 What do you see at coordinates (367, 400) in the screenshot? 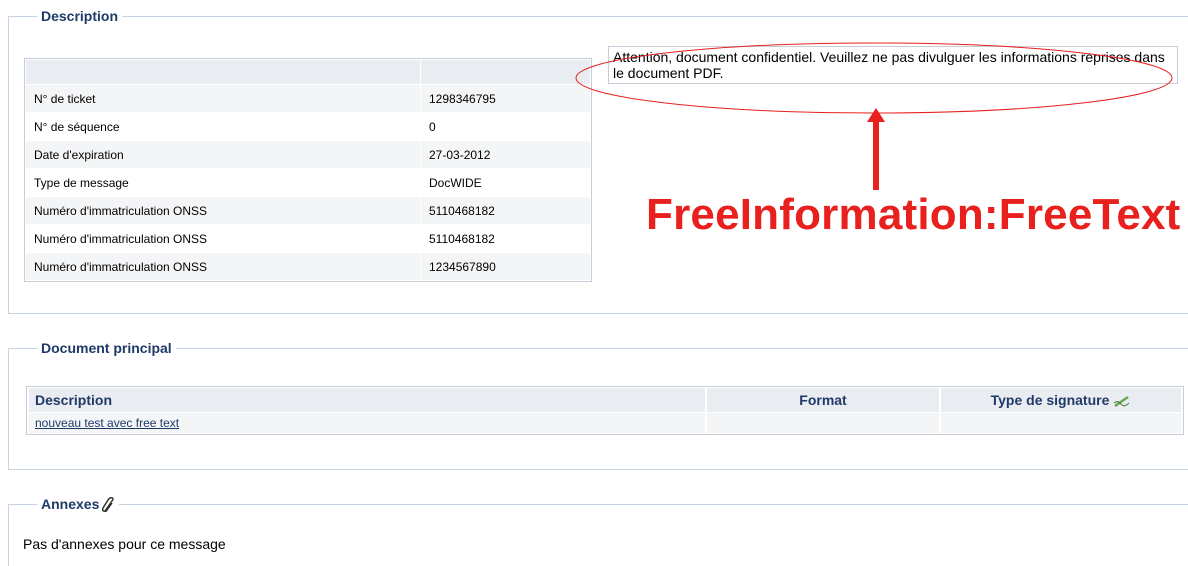
I see `column-header-description: Description` at bounding box center [367, 400].